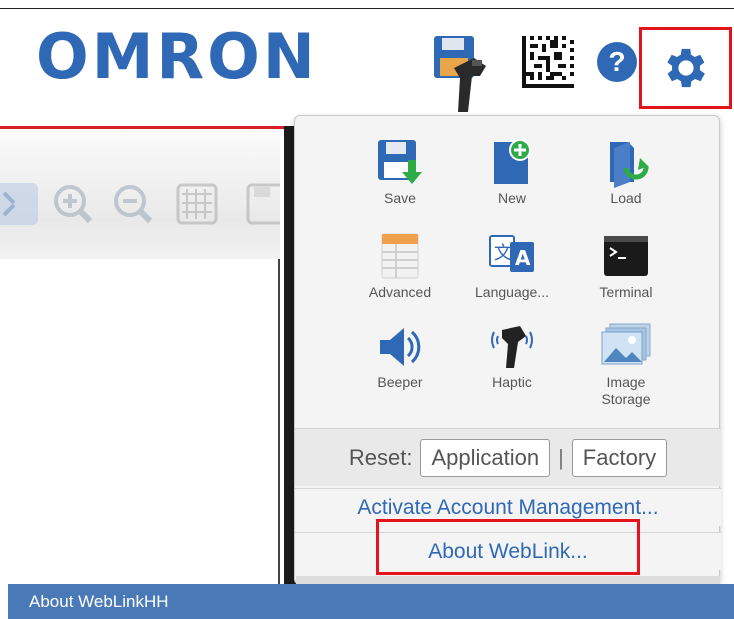 Image resolution: width=734 pixels, height=619 pixels. What do you see at coordinates (371, 601) in the screenshot?
I see `status-bar: About WebLinkHH` at bounding box center [371, 601].